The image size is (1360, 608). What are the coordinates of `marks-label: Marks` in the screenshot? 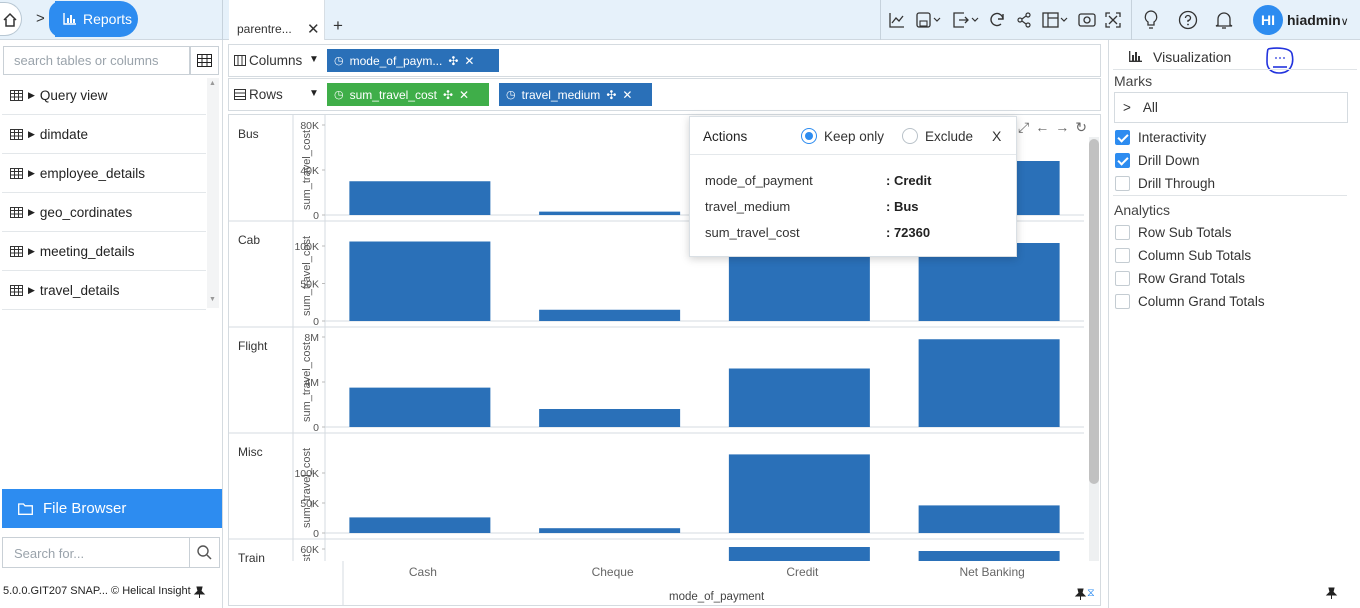 It's located at (1133, 81).